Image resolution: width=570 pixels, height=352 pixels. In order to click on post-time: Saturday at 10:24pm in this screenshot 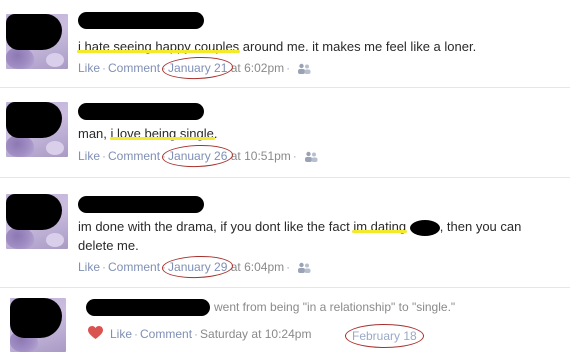, I will do `click(256, 334)`.